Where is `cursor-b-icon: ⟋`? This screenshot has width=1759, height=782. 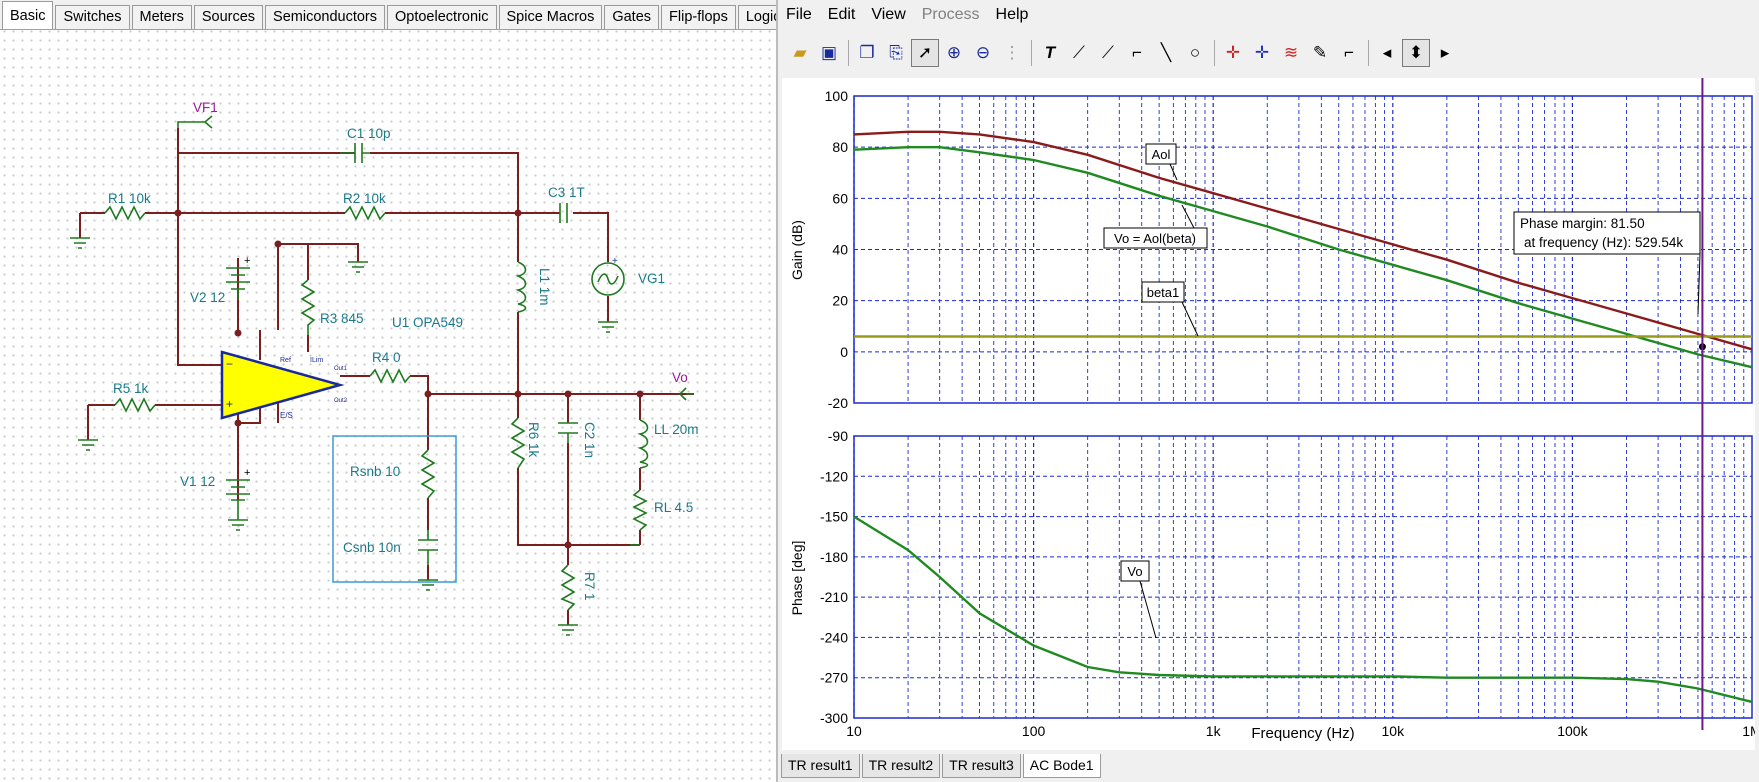 cursor-b-icon: ⟋ is located at coordinates (1108, 53).